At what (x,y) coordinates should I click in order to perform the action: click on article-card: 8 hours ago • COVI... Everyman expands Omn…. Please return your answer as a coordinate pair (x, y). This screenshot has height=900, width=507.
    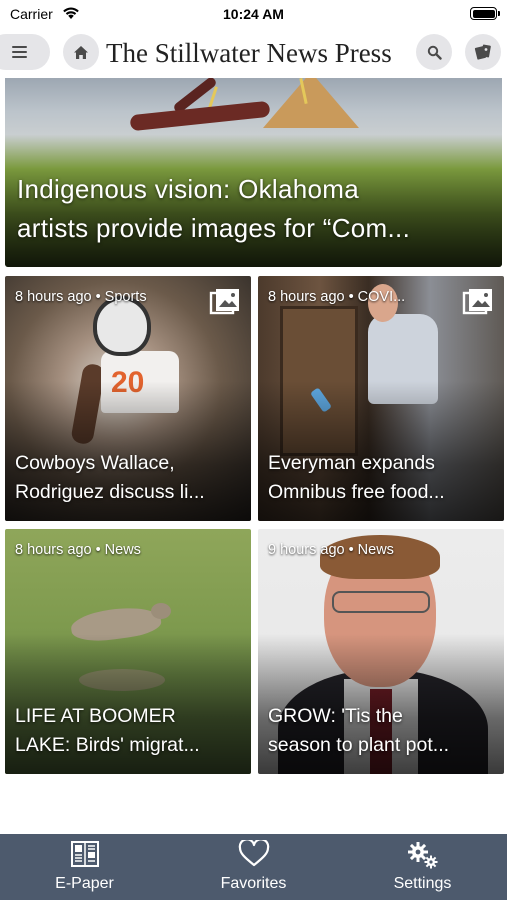
    Looking at the image, I should click on (381, 398).